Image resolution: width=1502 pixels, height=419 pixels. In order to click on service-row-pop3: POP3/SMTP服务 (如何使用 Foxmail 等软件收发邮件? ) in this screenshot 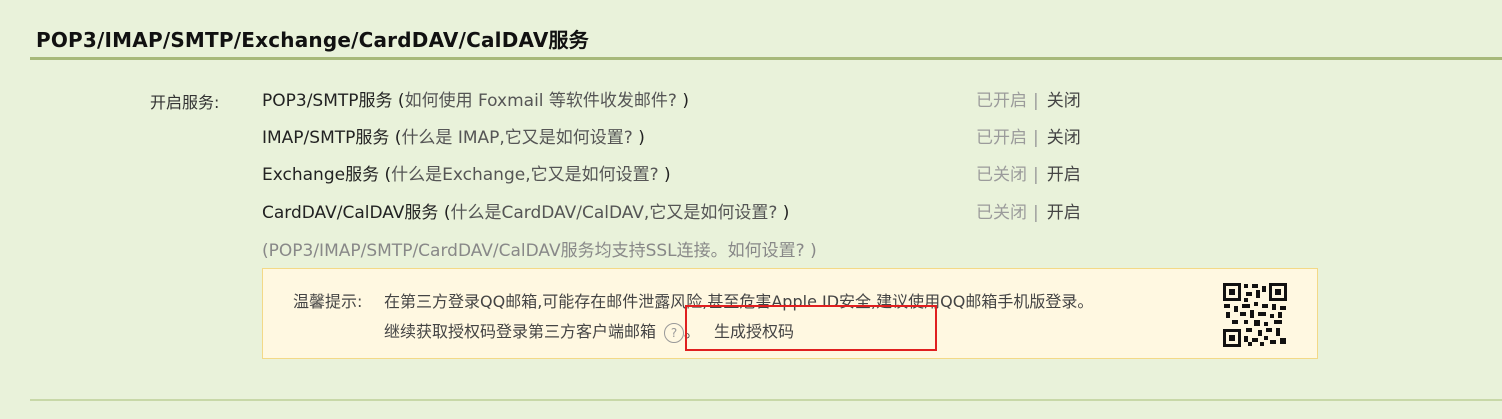, I will do `click(475, 98)`.